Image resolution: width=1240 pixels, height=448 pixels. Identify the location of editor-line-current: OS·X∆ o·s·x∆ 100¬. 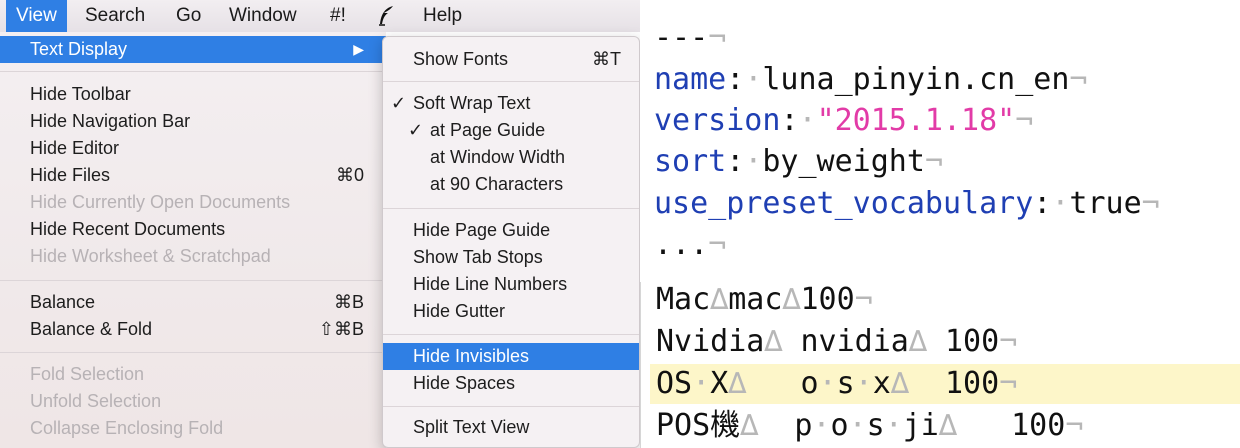
(836, 384).